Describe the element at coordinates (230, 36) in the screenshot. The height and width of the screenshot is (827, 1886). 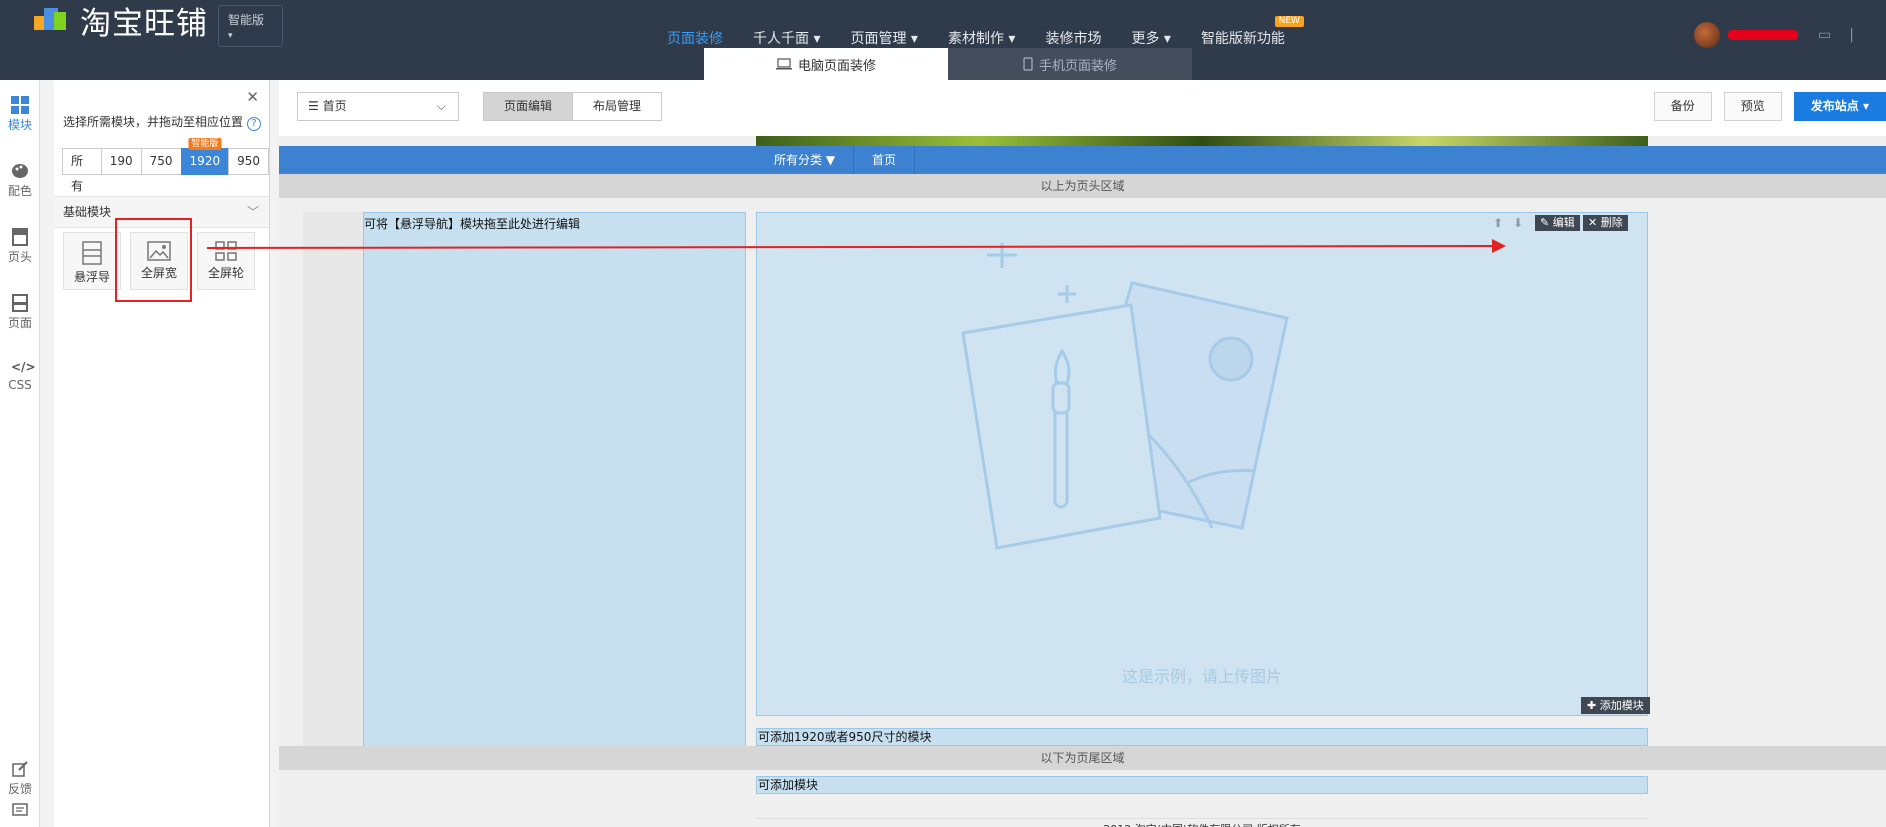
I see `chevron-down-icon: ▾` at that location.